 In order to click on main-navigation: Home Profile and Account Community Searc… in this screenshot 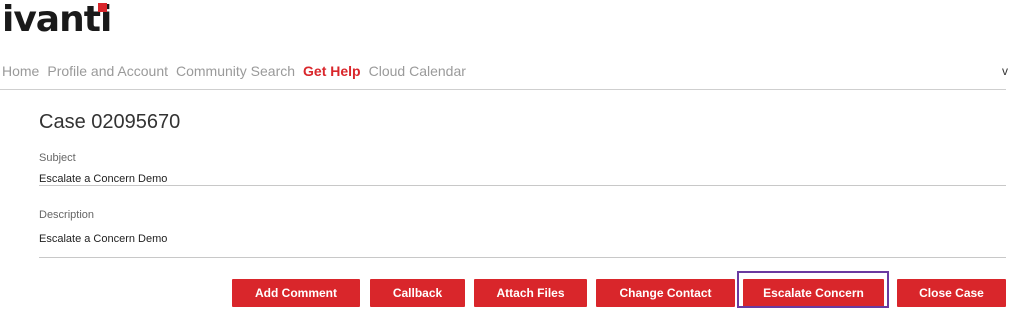, I will do `click(237, 71)`.